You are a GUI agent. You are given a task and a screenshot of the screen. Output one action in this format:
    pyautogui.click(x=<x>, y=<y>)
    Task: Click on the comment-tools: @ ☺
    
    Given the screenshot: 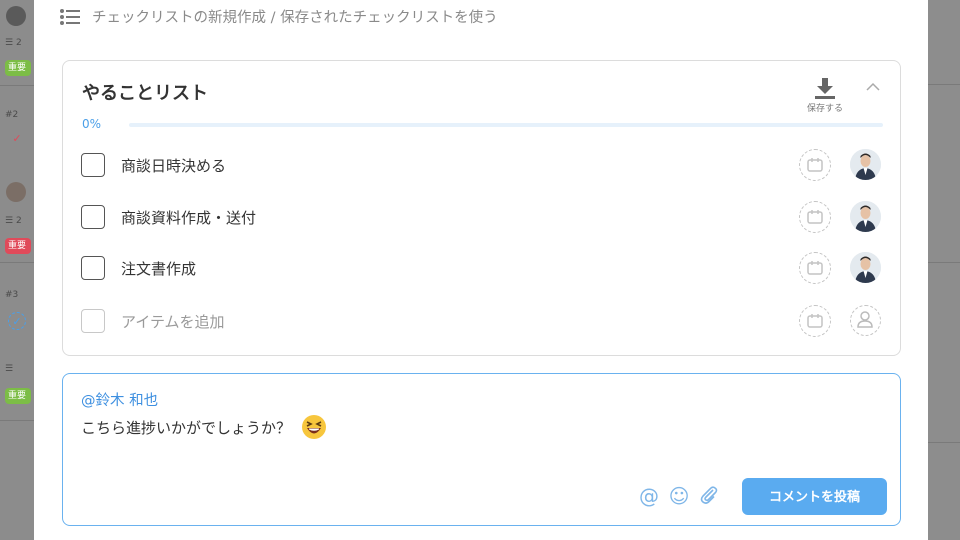 What is the action you would take?
    pyautogui.click(x=682, y=496)
    